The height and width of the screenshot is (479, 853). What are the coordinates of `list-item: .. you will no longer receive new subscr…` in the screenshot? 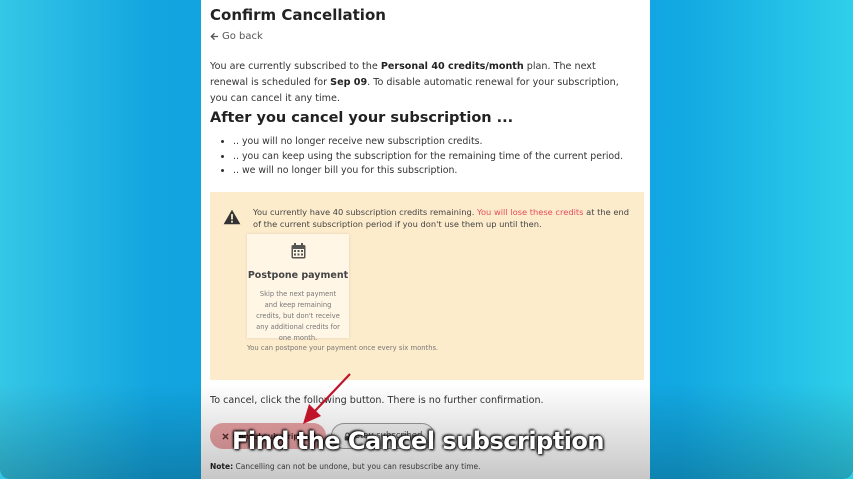 It's located at (428, 142).